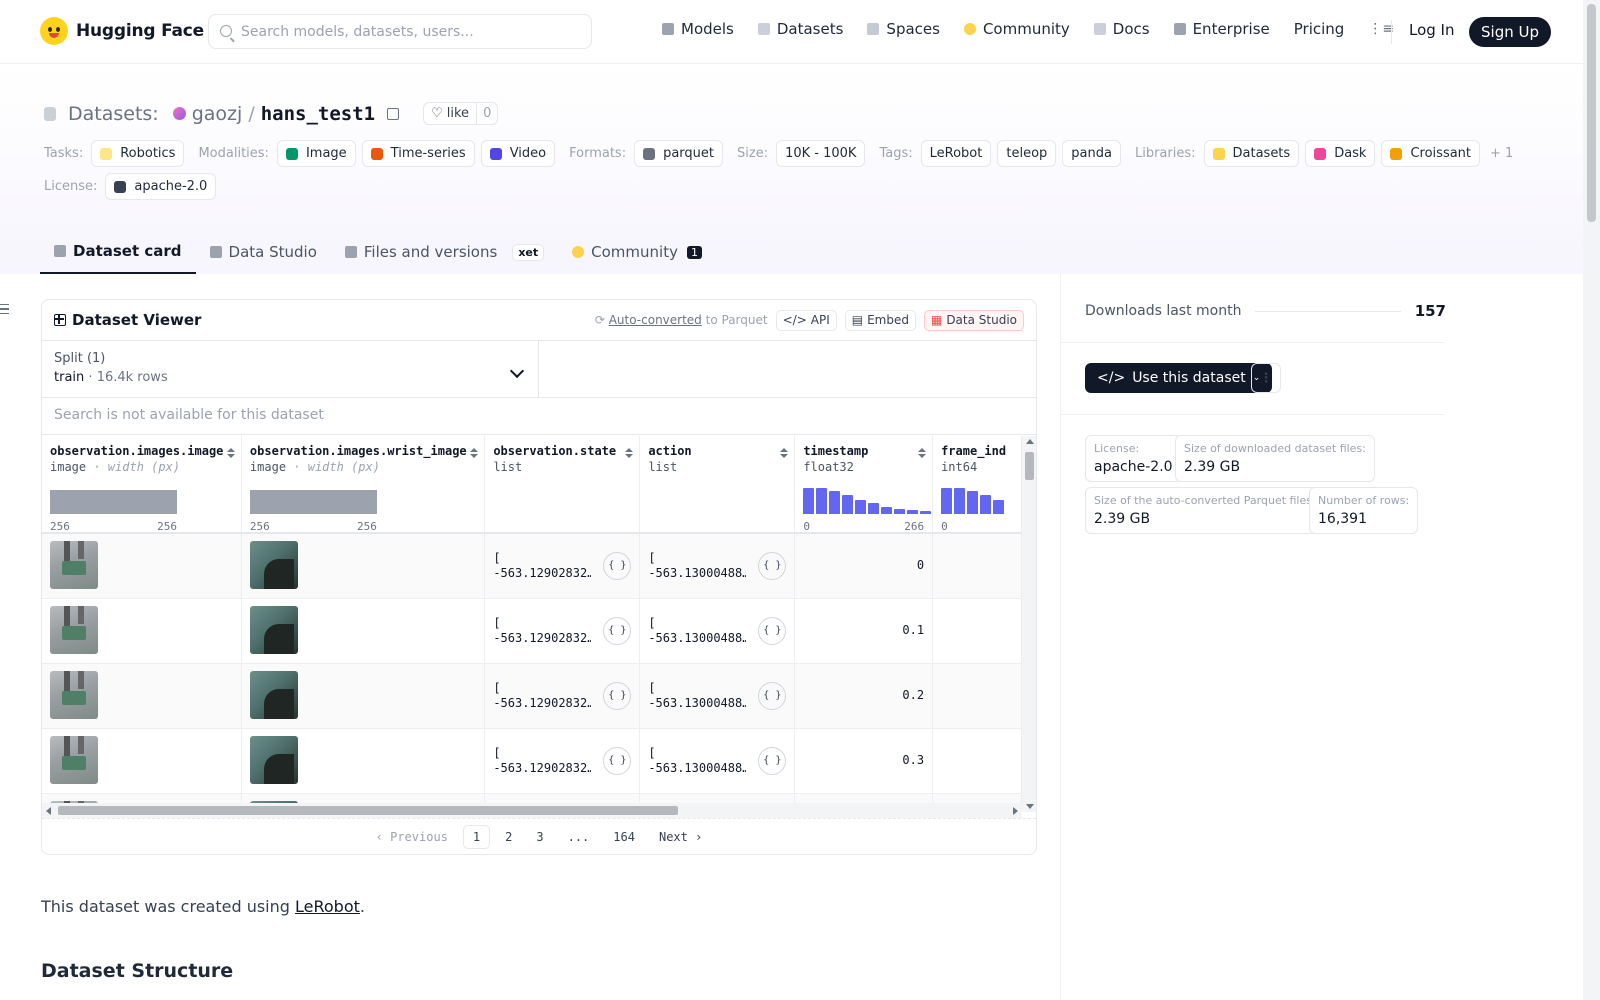 The height and width of the screenshot is (1000, 1600). I want to click on nav-docs: Docs, so click(1121, 29).